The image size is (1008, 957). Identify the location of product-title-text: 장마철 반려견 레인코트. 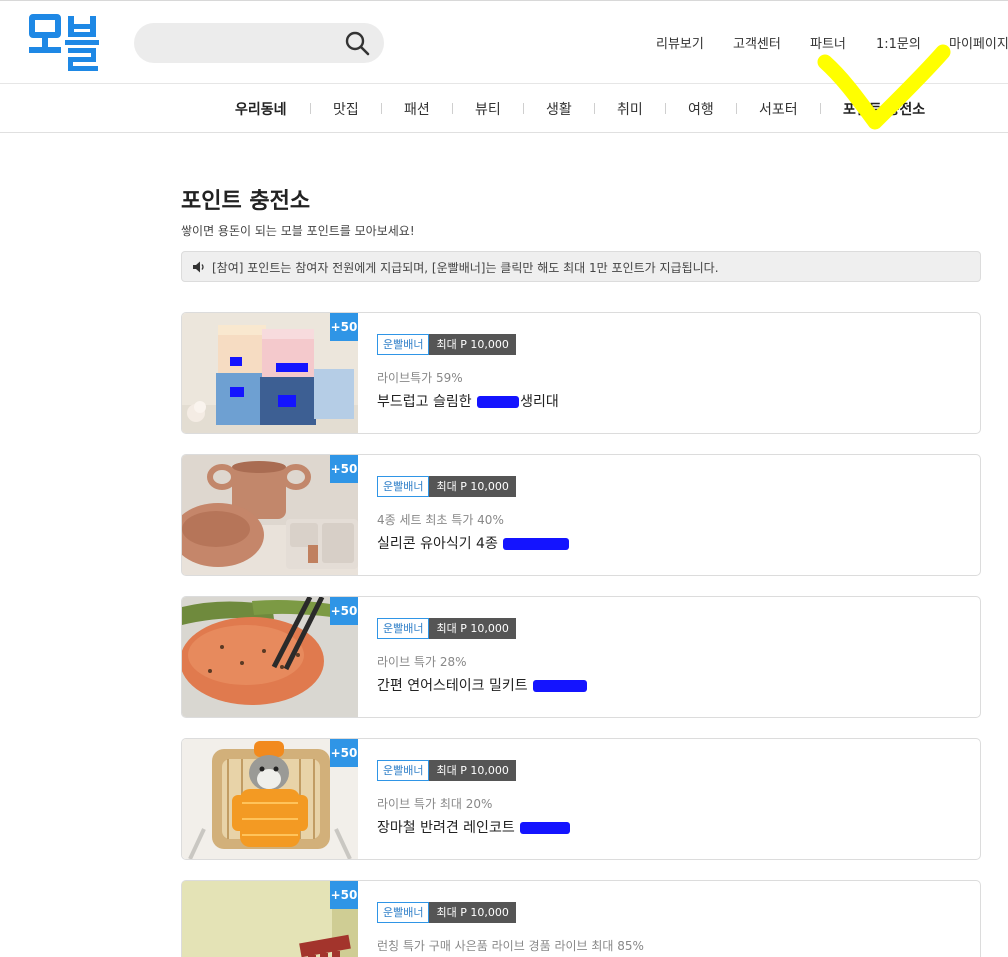
(448, 828).